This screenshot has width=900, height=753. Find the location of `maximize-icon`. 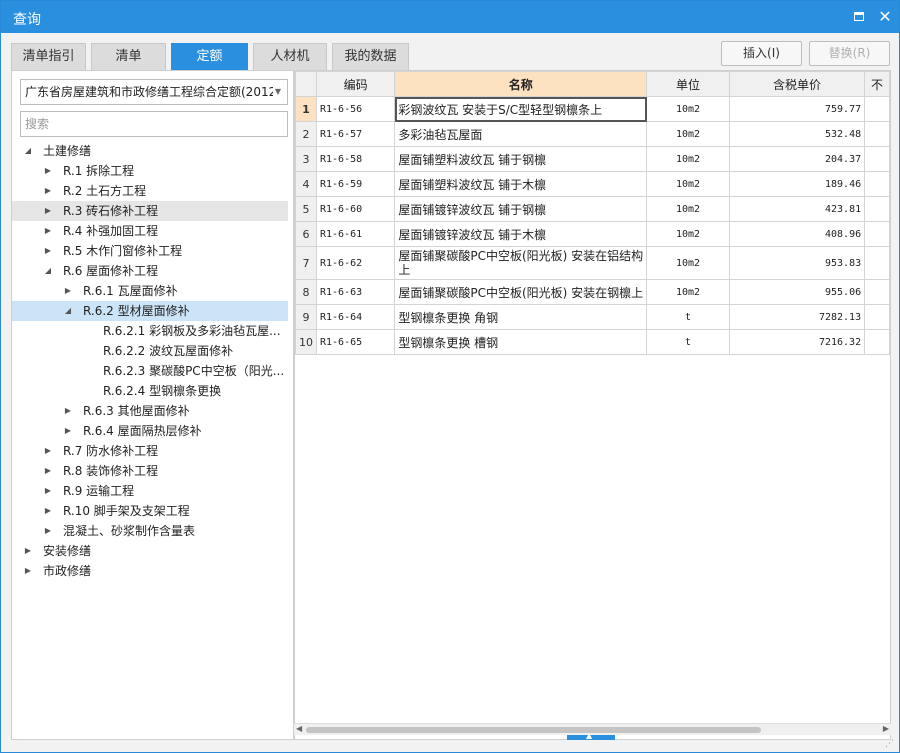

maximize-icon is located at coordinates (859, 17).